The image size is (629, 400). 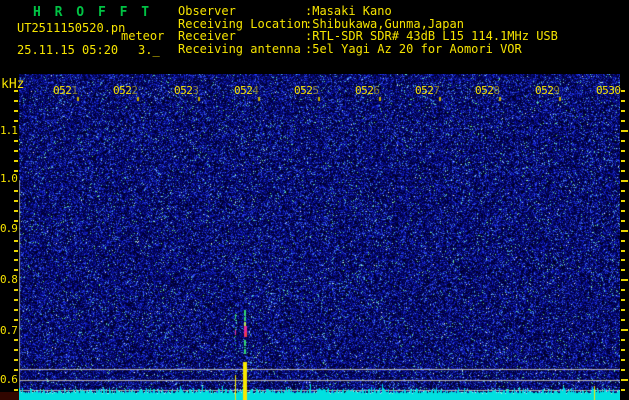 I want to click on time-tick-label: 0526, so click(x=367, y=90).